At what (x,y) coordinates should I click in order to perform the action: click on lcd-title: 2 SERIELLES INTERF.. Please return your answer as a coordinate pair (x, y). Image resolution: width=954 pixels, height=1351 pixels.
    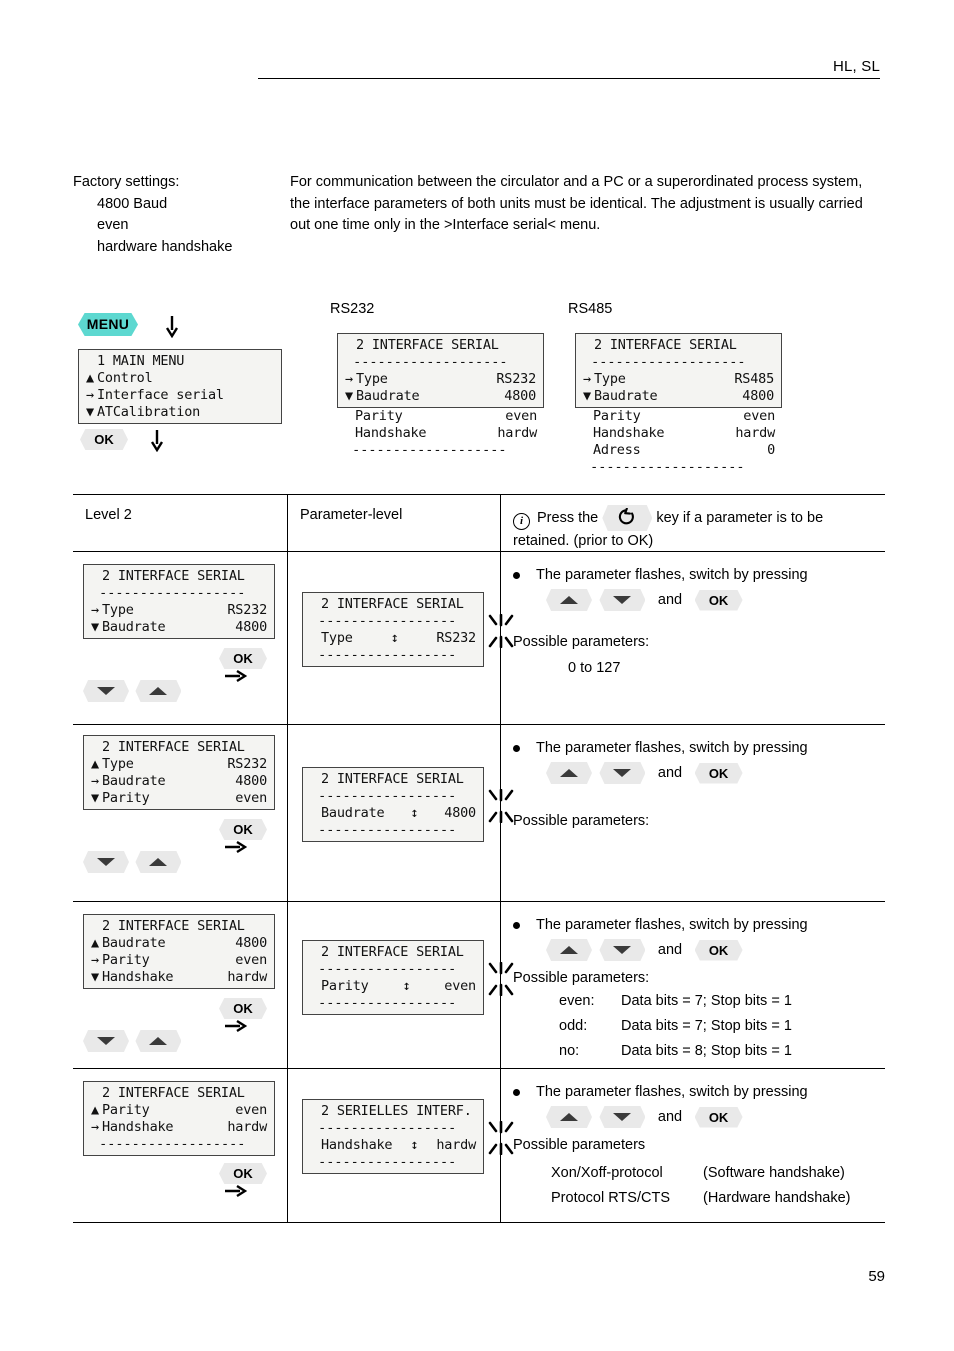
    Looking at the image, I should click on (396, 1111).